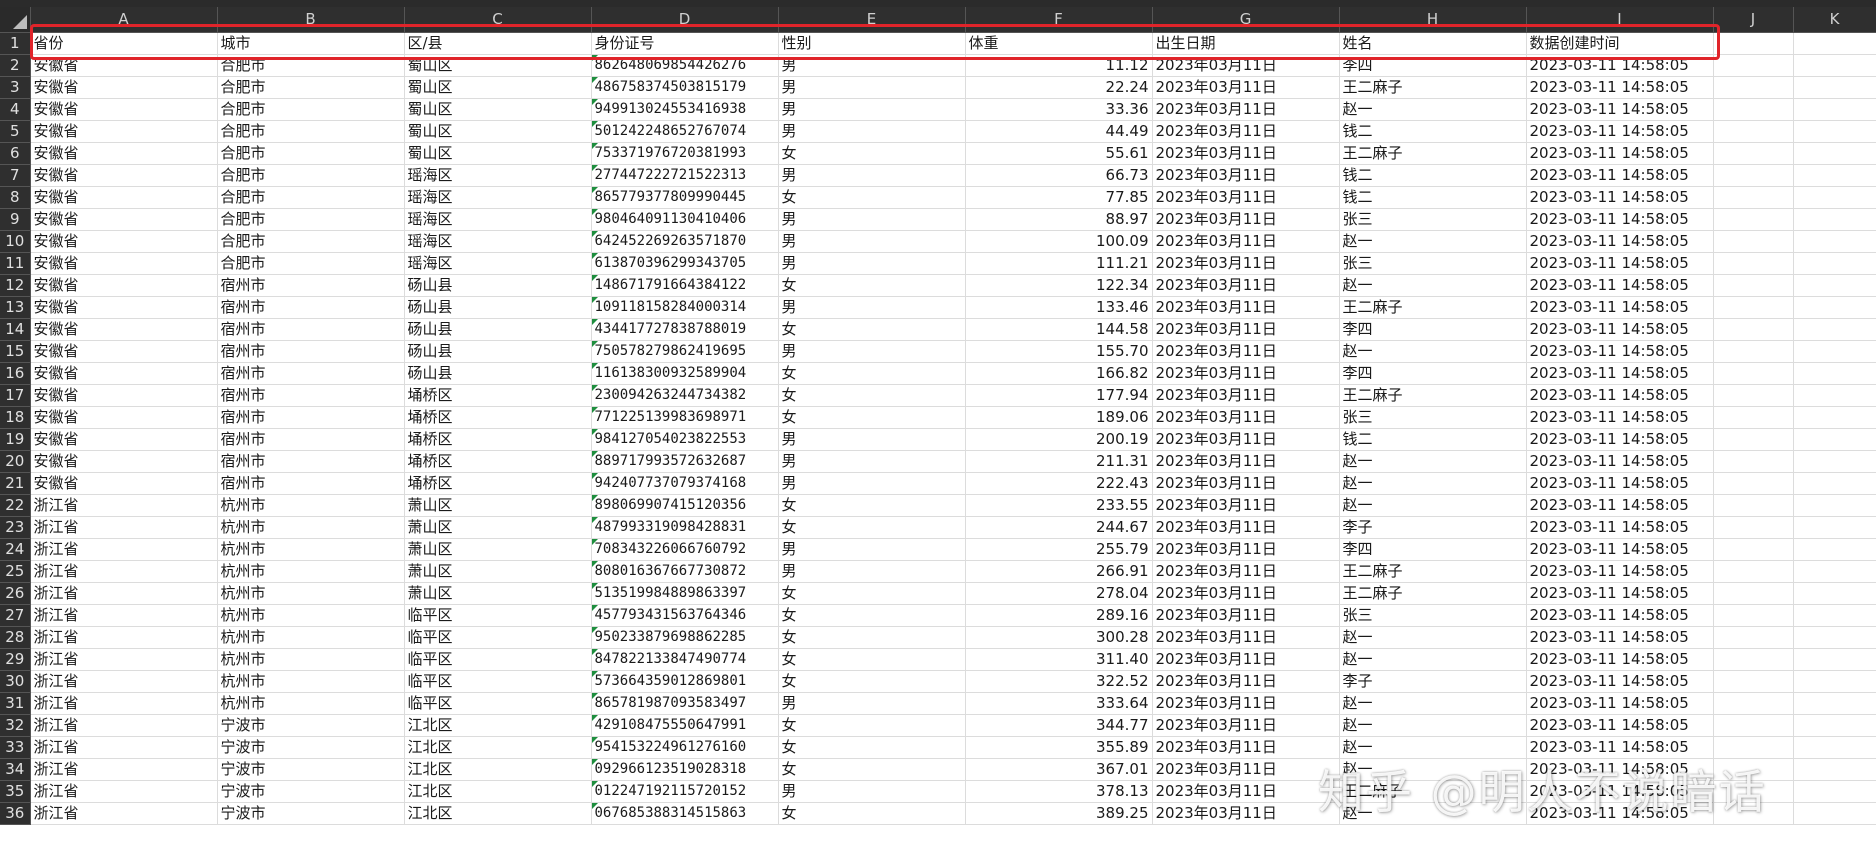  What do you see at coordinates (685, 571) in the screenshot?
I see `data-cell: 808016367667730872` at bounding box center [685, 571].